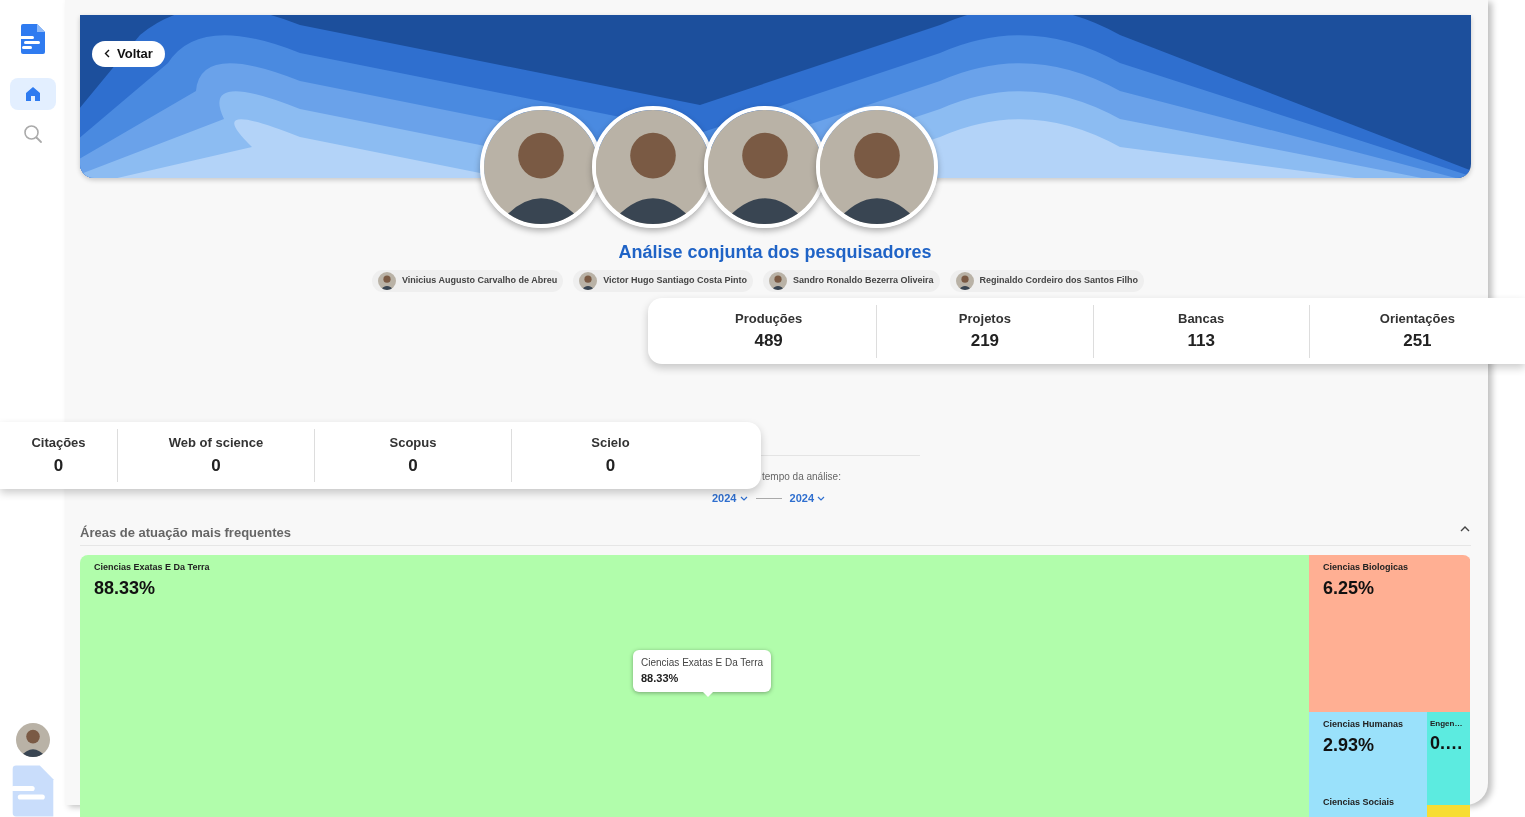  What do you see at coordinates (610, 443) in the screenshot?
I see `stat-label: Scielo` at bounding box center [610, 443].